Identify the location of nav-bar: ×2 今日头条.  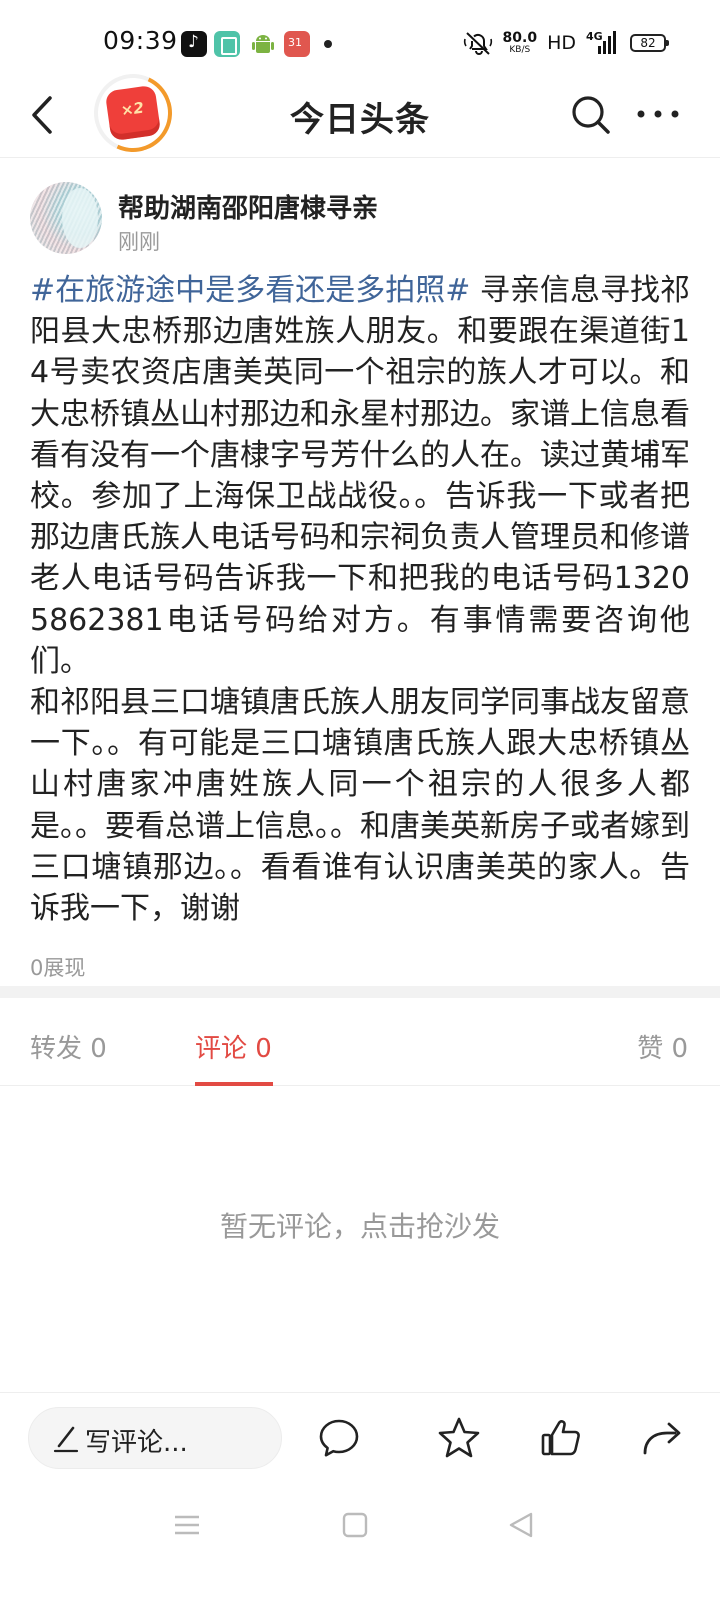
(360, 113).